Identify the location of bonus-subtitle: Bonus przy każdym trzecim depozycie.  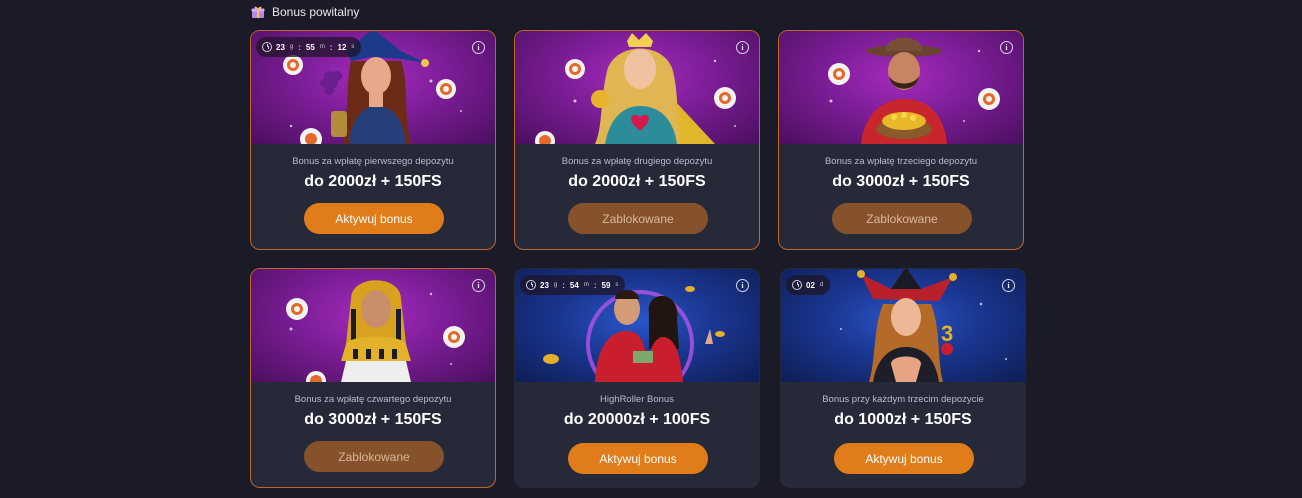
(903, 399).